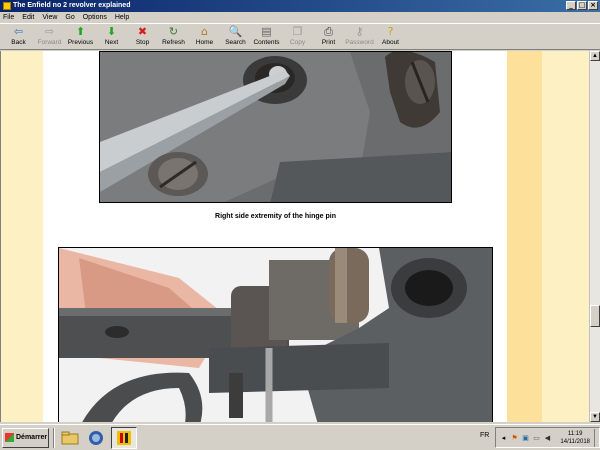  I want to click on window-controls: _ □ ×, so click(582, 5).